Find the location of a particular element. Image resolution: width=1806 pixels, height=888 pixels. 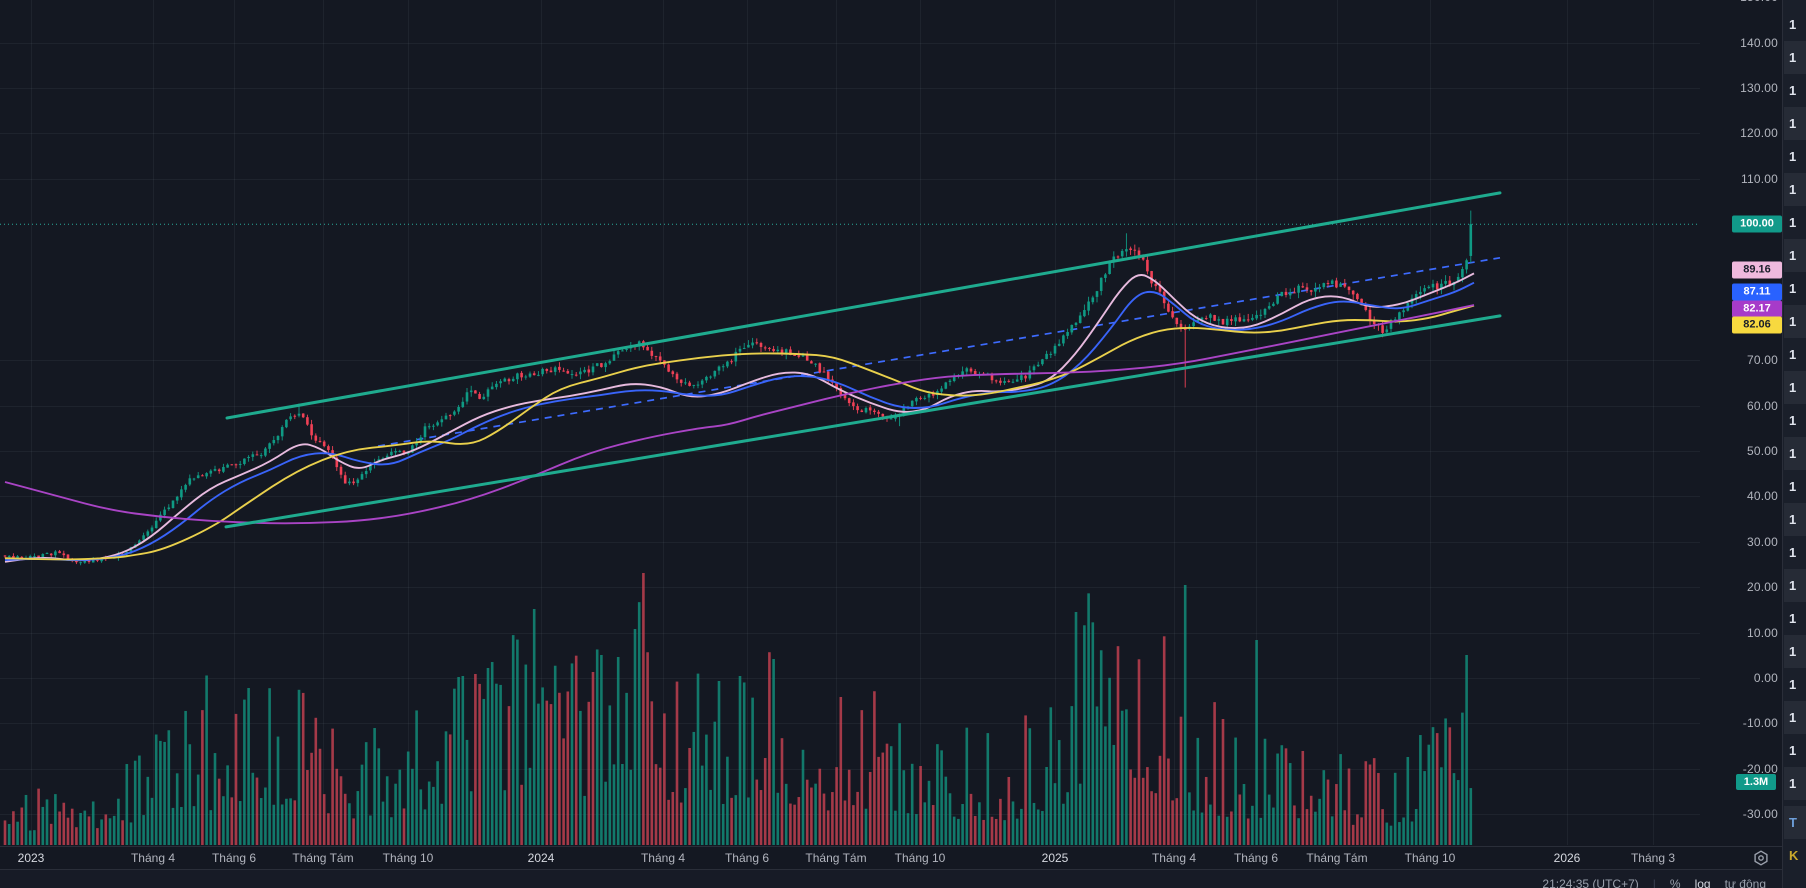

right-side-panel-clipped: 111111111111111111111111TK is located at coordinates (1794, 444).